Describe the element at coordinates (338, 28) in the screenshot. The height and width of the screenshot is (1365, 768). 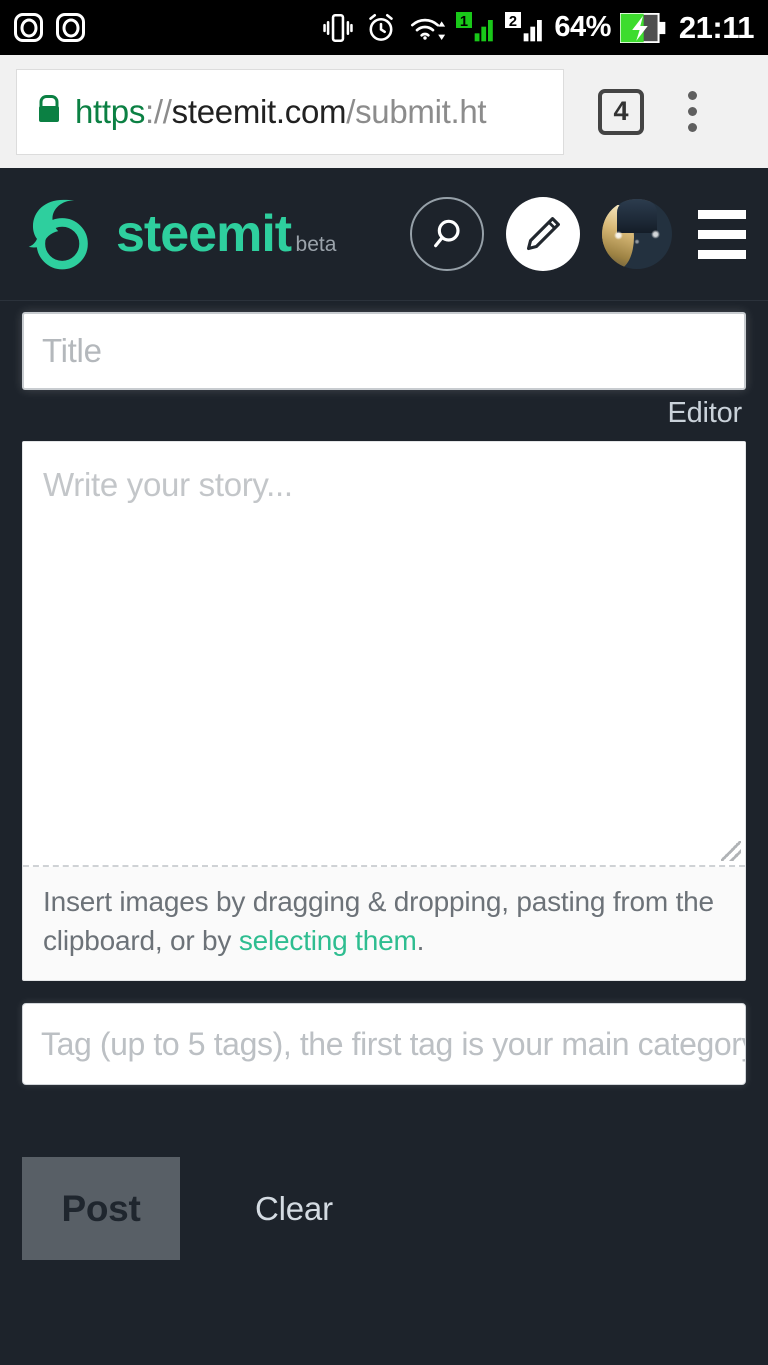
I see `vibrate-icon` at that location.